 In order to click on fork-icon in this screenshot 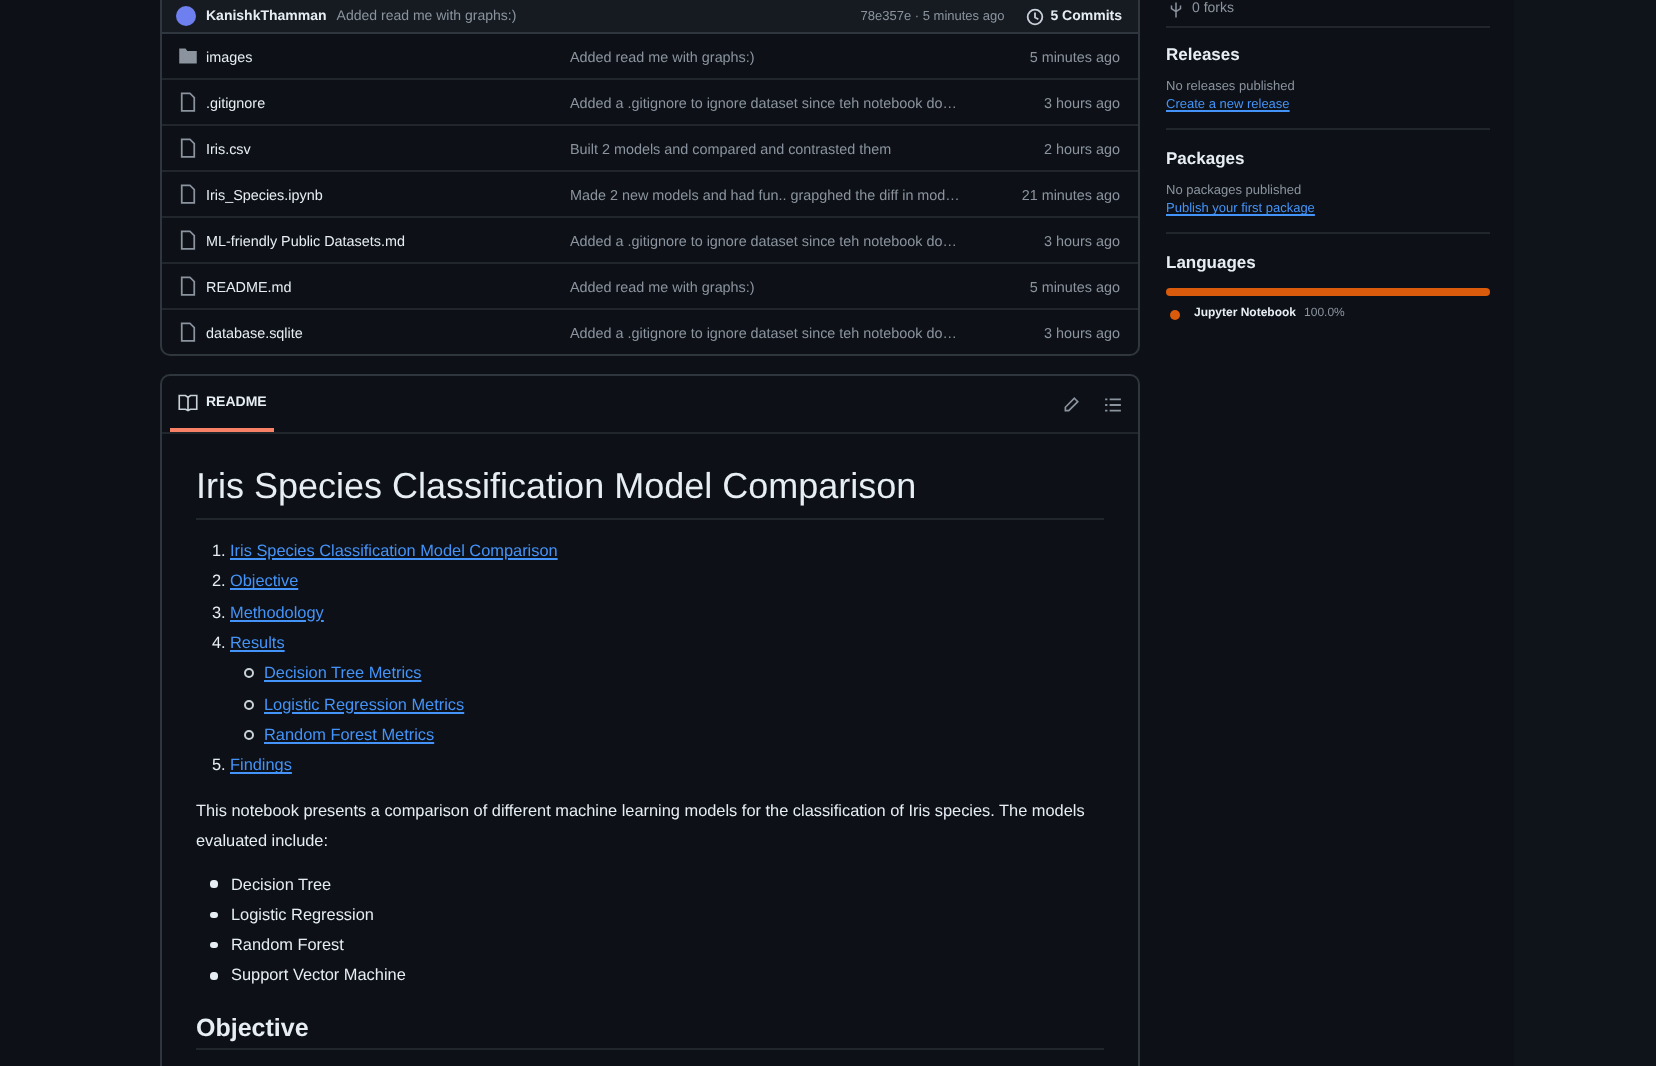, I will do `click(1176, 10)`.